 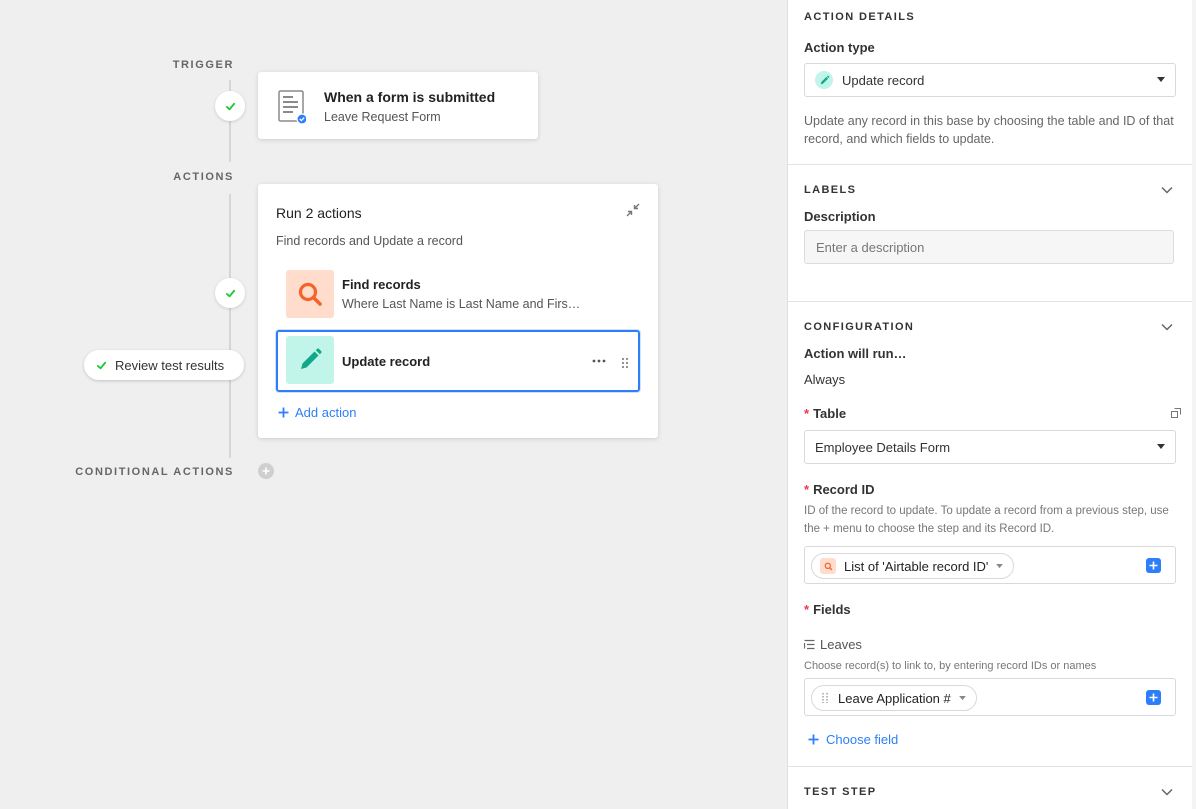 I want to click on trigger-subtitle: Leave Request Form, so click(x=382, y=117).